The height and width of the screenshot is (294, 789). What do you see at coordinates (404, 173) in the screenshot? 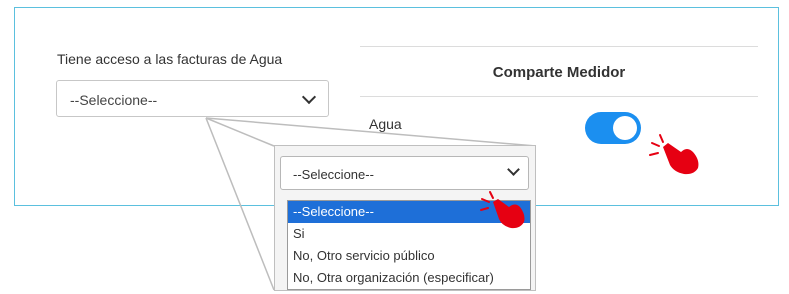
I see `zoomed-select: --Seleccione--` at bounding box center [404, 173].